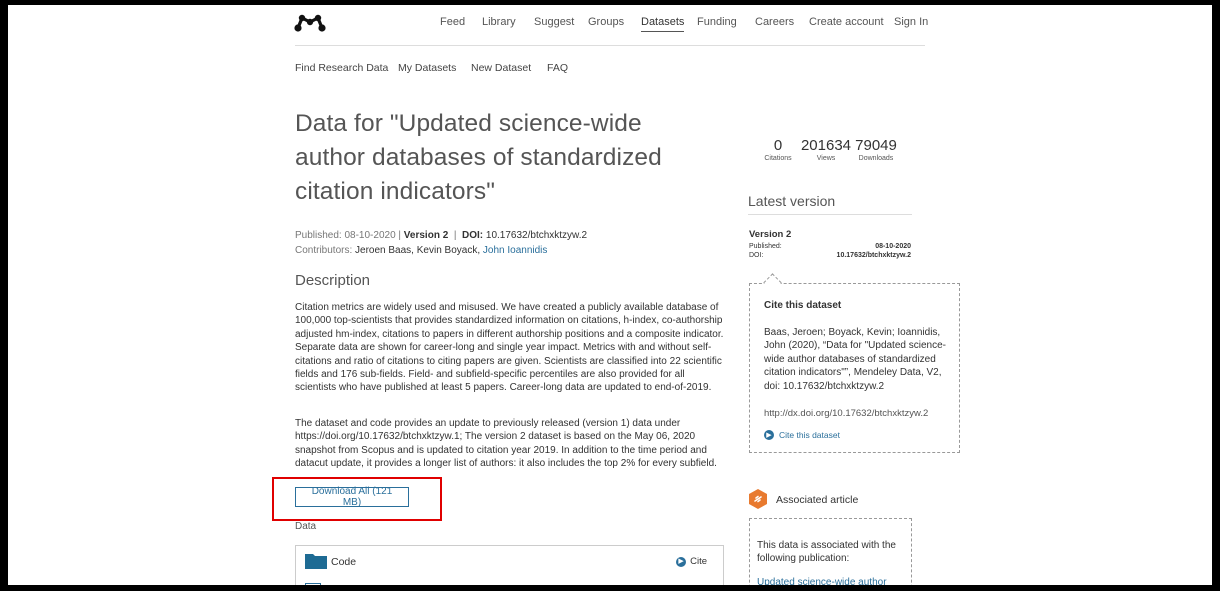 This screenshot has height=591, width=1220. I want to click on stat-citations: 0 Citations, so click(778, 149).